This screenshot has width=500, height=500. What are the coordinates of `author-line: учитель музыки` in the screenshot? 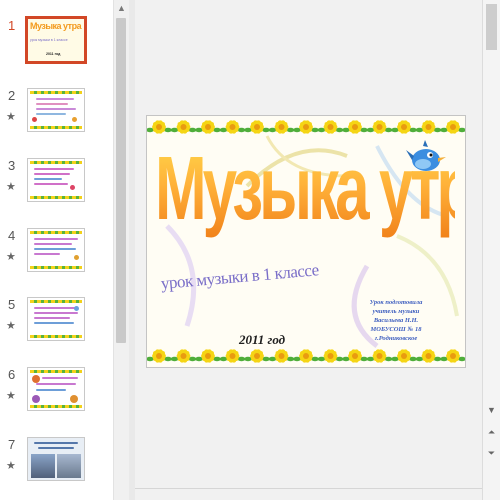 It's located at (396, 311).